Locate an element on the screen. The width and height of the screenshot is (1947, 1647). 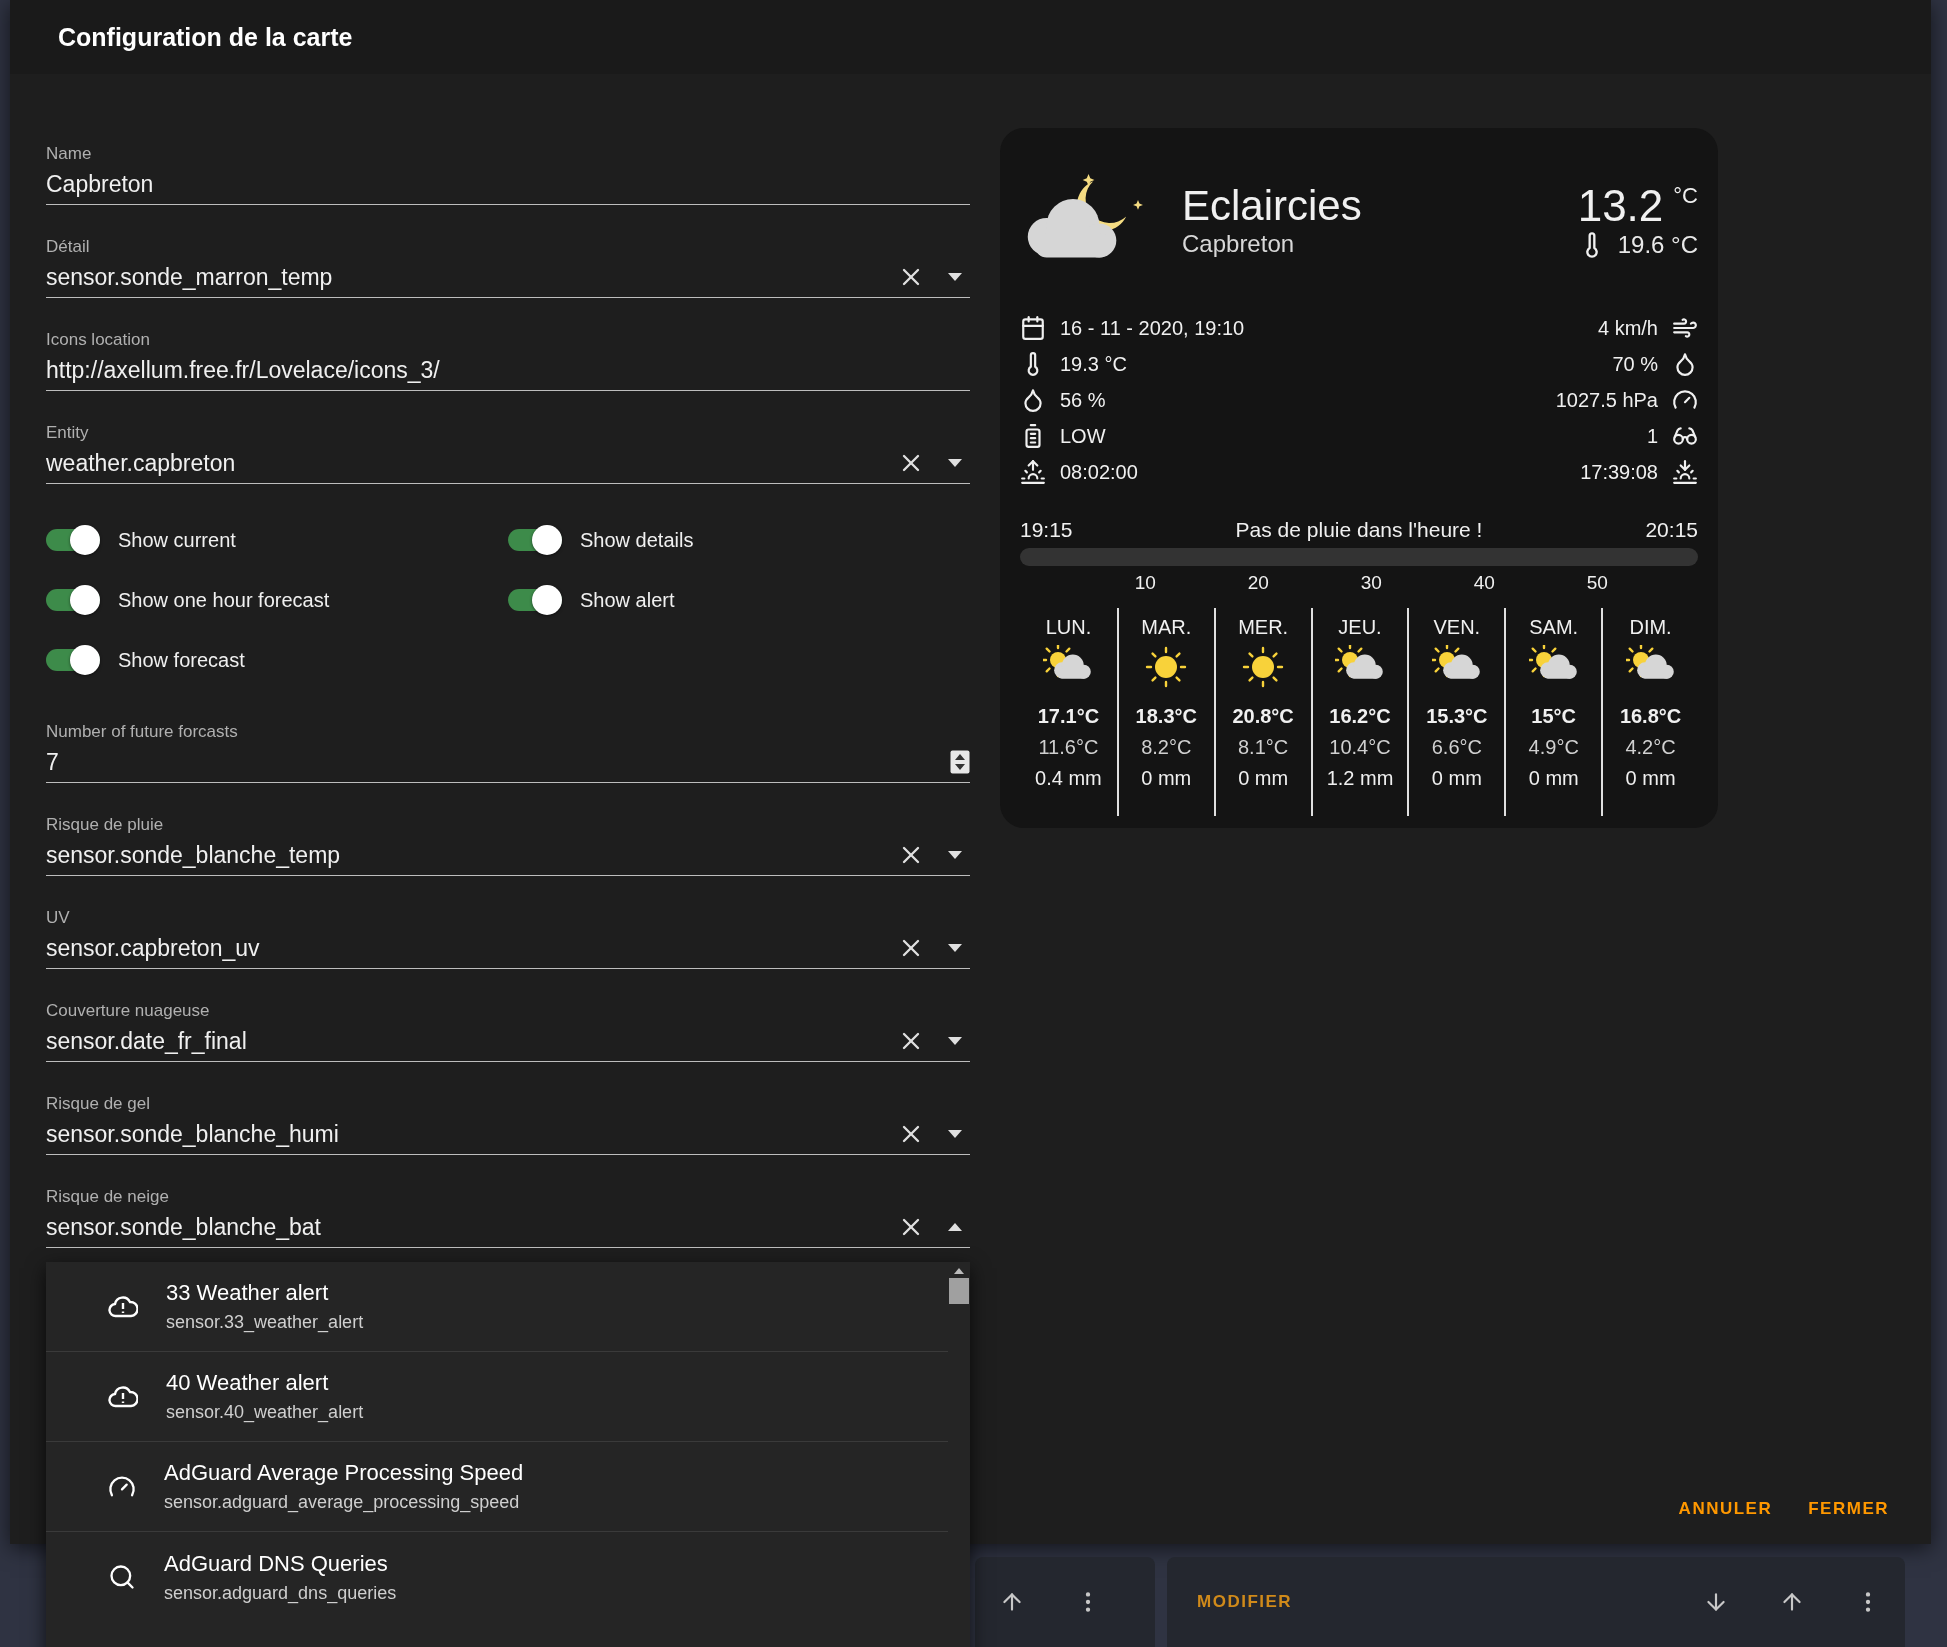
day-label: MER. is located at coordinates (1263, 627).